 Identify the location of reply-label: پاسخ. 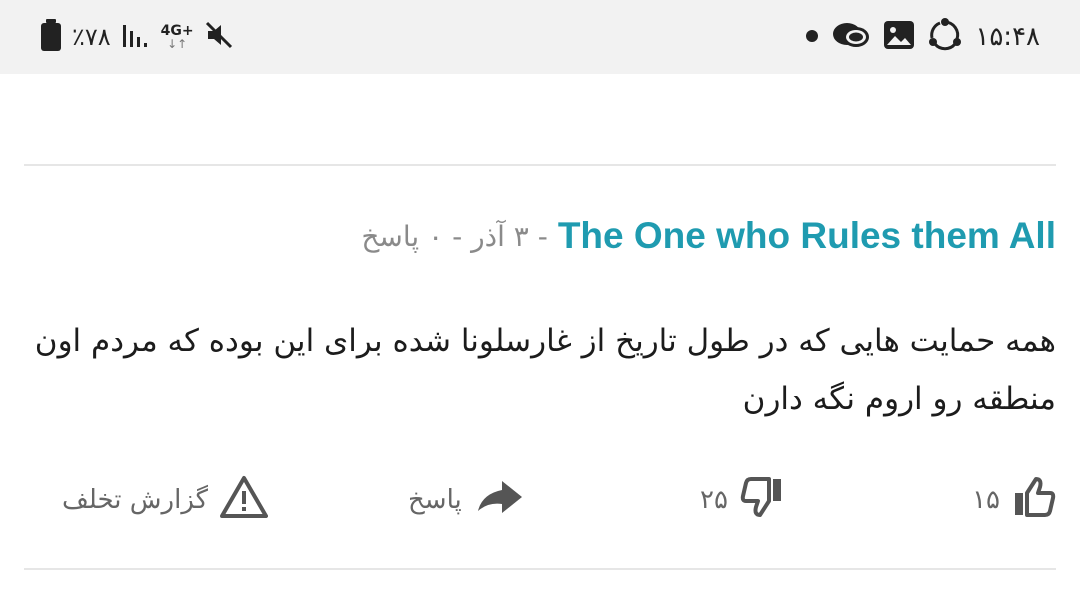
(435, 500).